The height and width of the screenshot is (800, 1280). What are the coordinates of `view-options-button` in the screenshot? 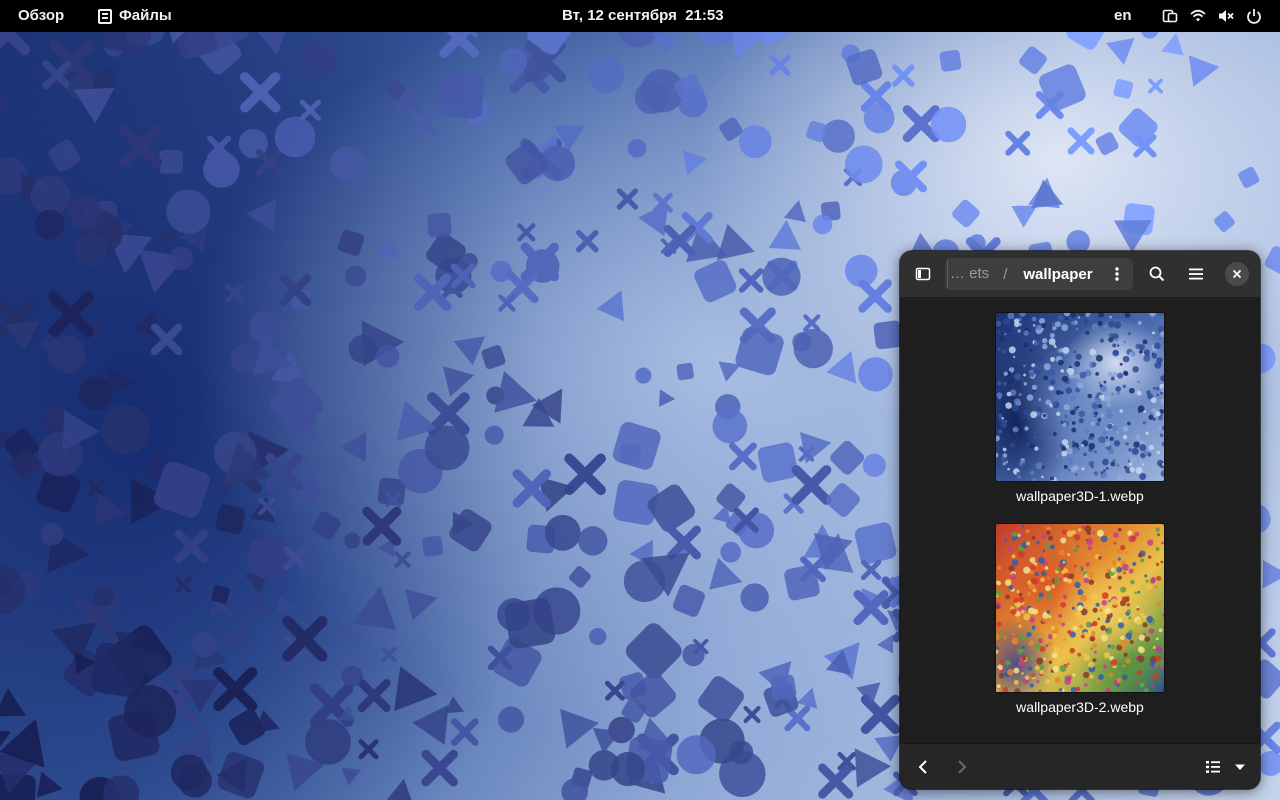 It's located at (1240, 767).